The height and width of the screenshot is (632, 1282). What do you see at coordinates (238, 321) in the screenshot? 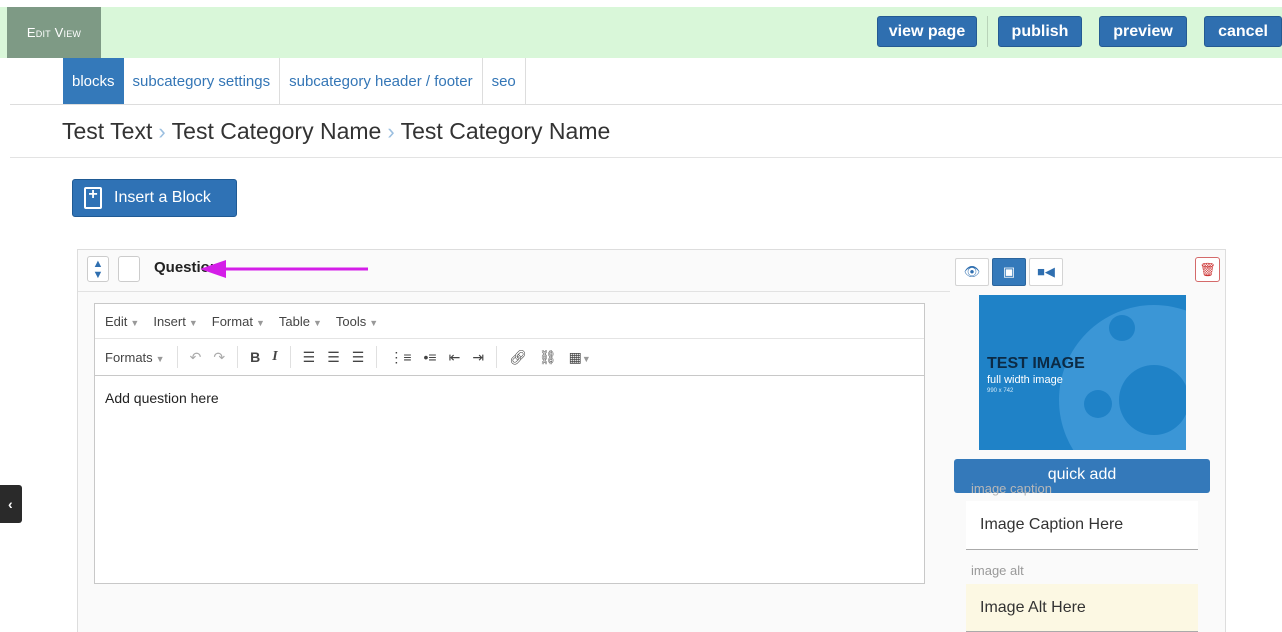
I see `menu-format: Format ▼` at bounding box center [238, 321].